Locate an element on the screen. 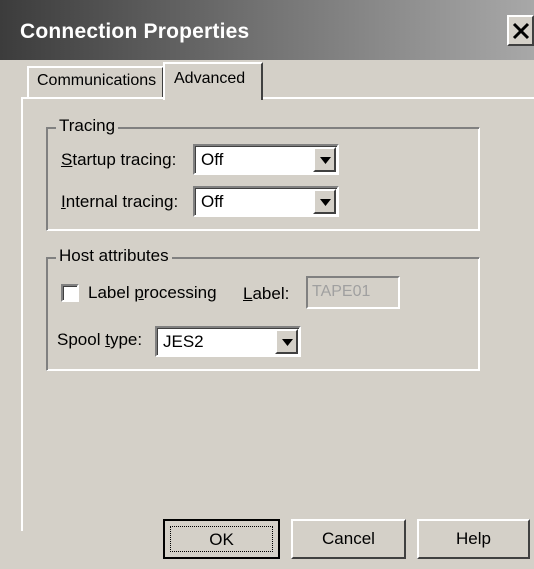 The image size is (534, 569). label-processing-checkbox is located at coordinates (70, 293).